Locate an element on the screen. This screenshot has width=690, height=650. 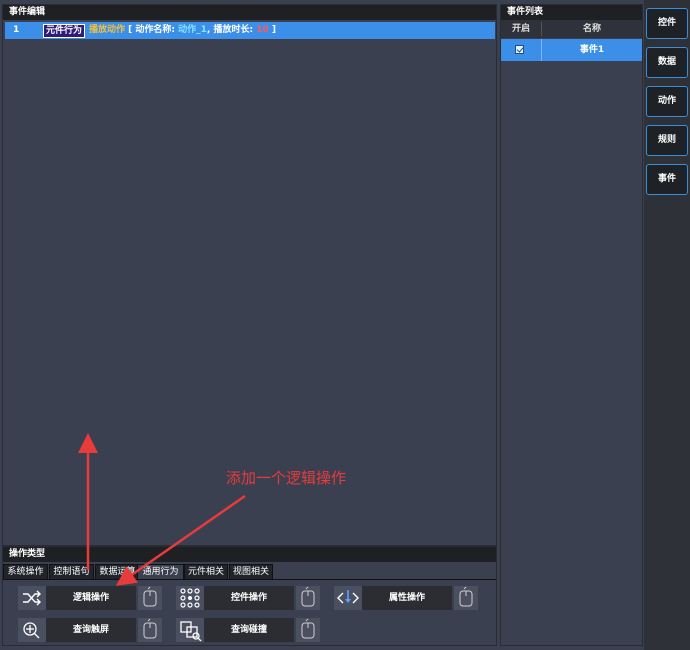
annotation-arrow-diagonal is located at coordinates (180, 540).